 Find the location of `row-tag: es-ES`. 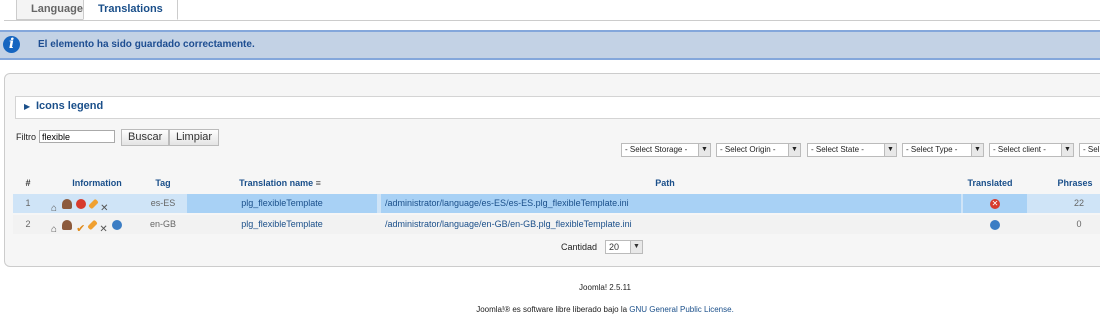

row-tag: es-ES is located at coordinates (163, 203).